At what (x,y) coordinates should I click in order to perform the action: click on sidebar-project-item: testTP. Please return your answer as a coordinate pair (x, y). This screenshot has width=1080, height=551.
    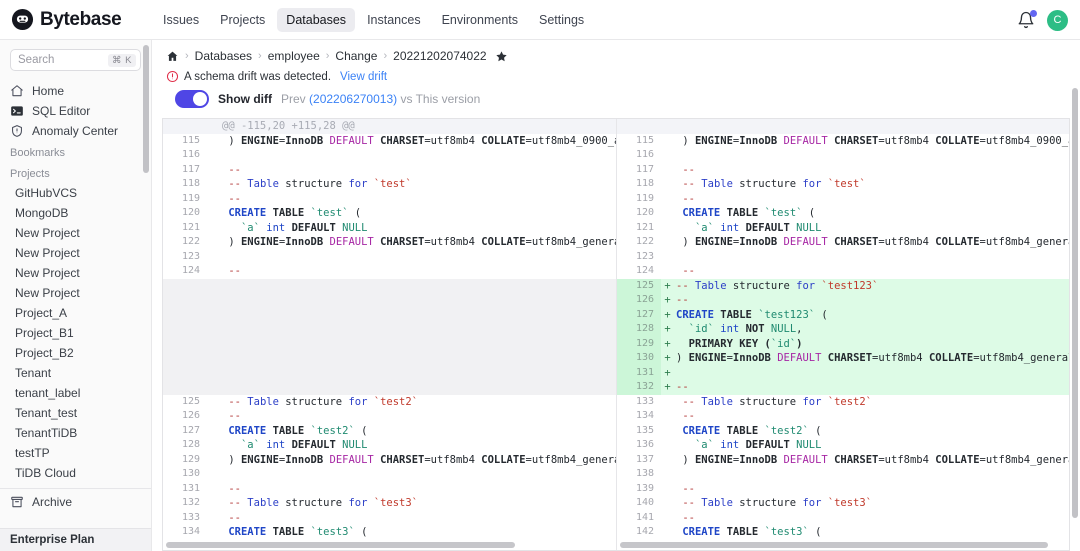
    Looking at the image, I should click on (75, 453).